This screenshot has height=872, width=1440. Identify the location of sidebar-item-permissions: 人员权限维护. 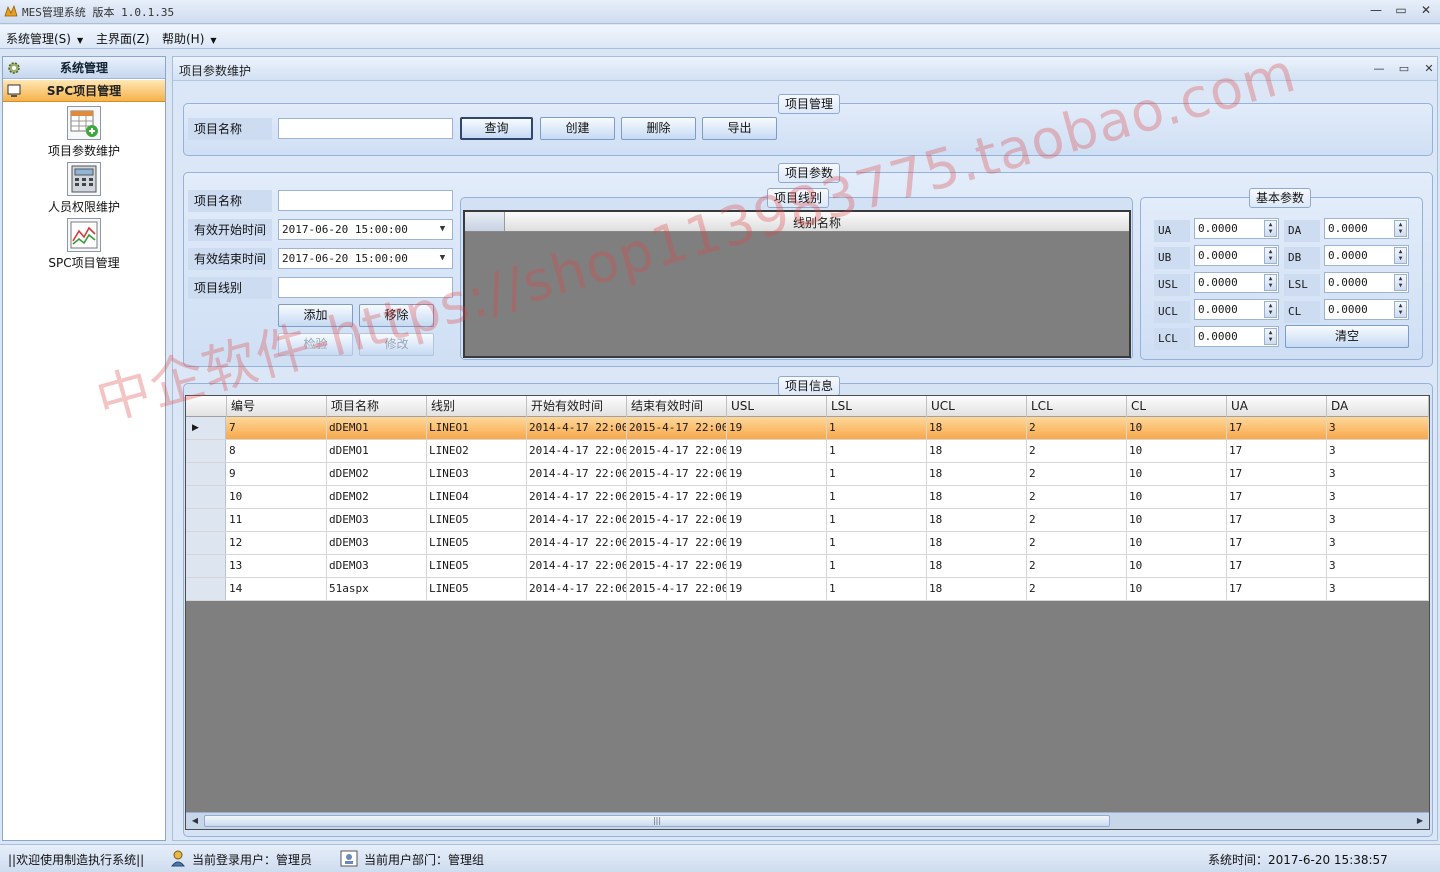
(84, 188).